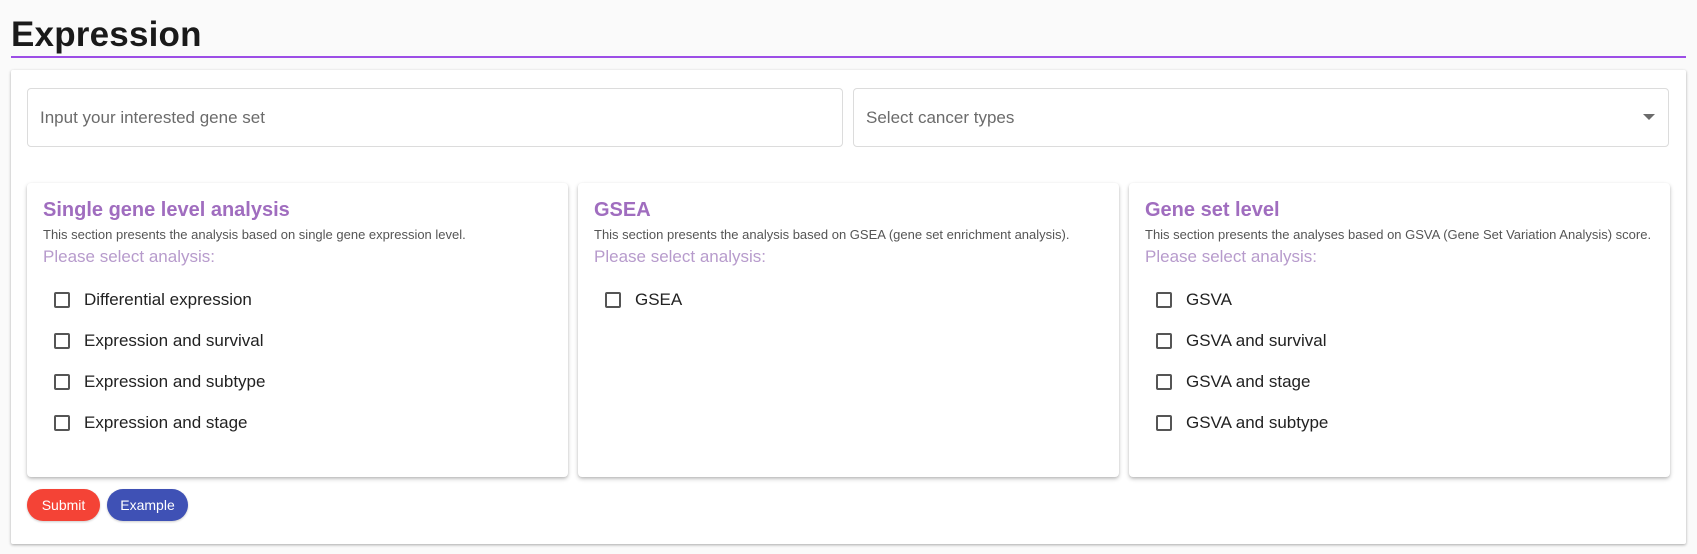 This screenshot has height=554, width=1697. What do you see at coordinates (106, 34) in the screenshot?
I see `page-title: Expression` at bounding box center [106, 34].